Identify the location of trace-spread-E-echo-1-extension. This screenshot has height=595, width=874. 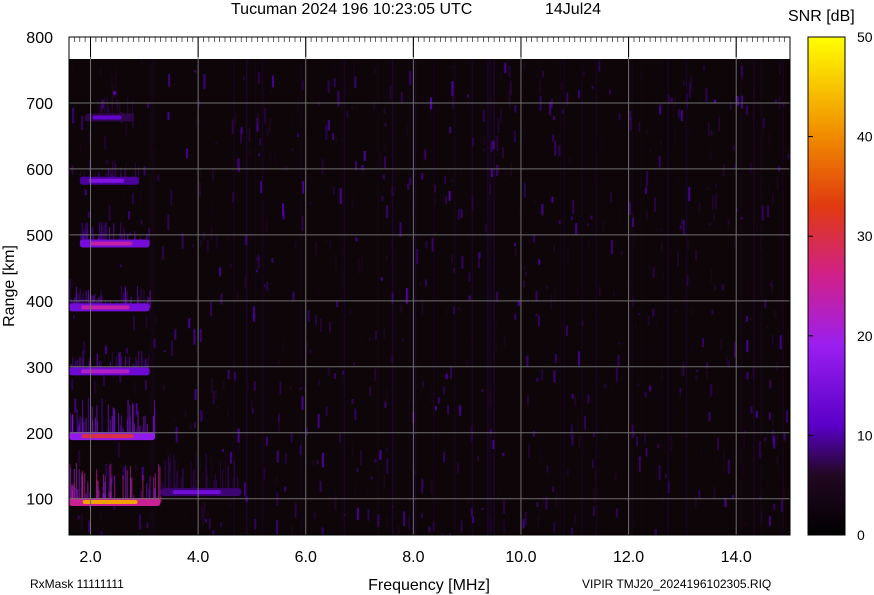
(165, 476).